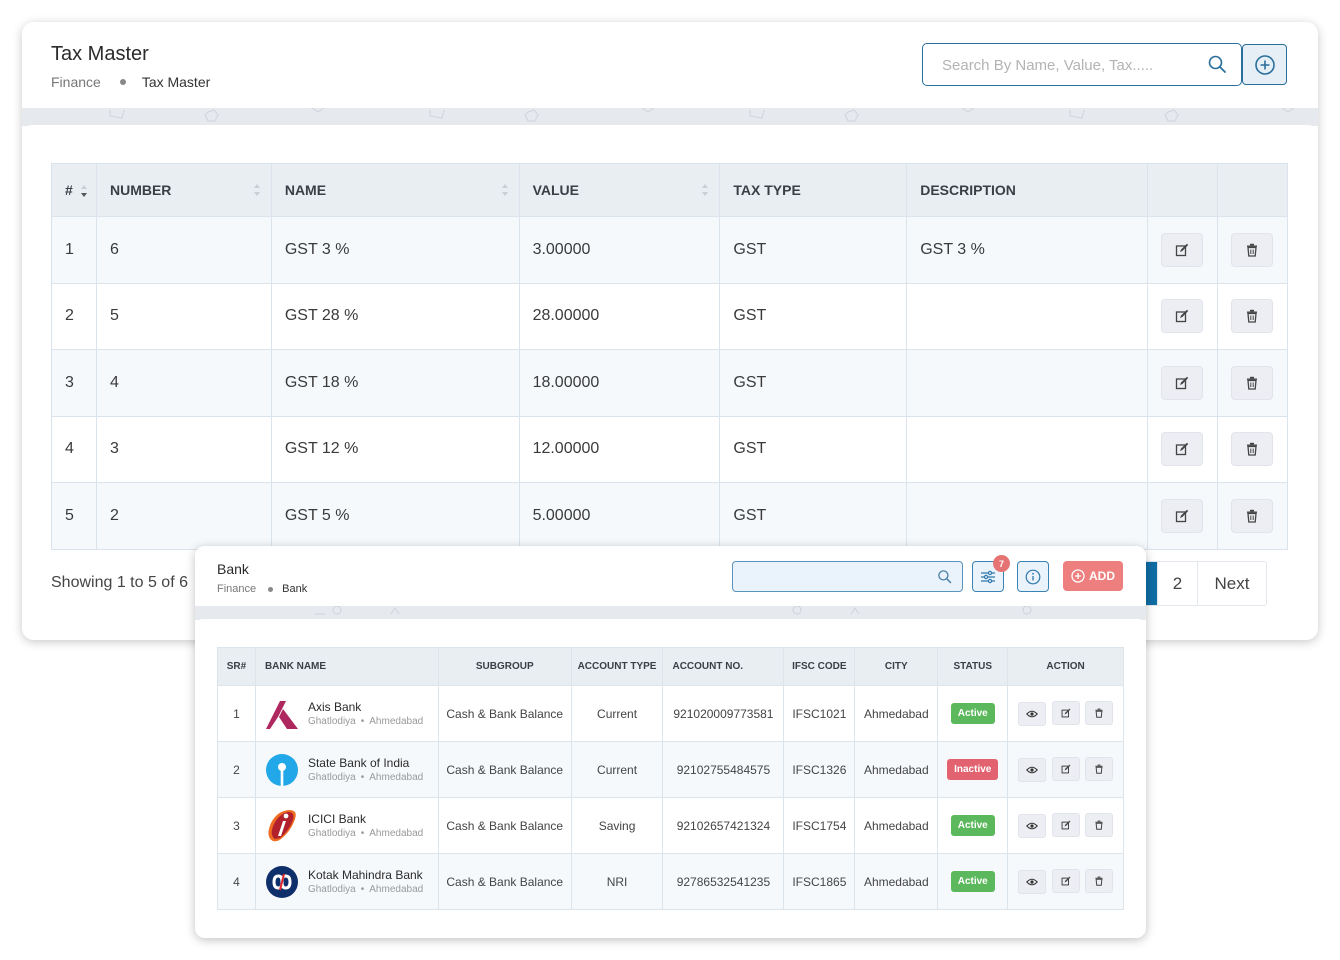 The width and height of the screenshot is (1340, 960). Describe the element at coordinates (1065, 666) in the screenshot. I see `column-header-action: ACTION` at that location.